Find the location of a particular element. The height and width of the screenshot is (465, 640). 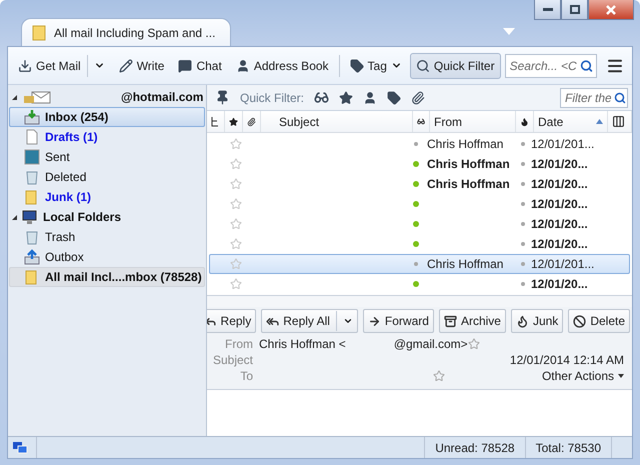

maximize-icon is located at coordinates (575, 9).